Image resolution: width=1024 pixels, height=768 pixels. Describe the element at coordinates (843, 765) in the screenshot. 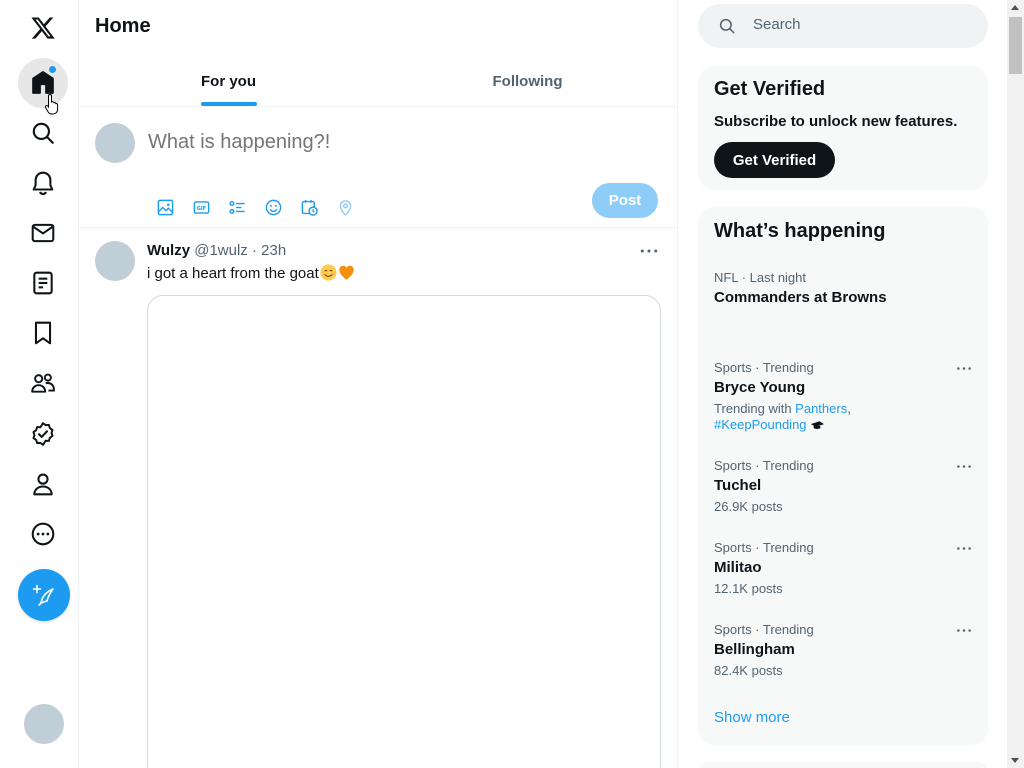

I see `next-card-partial` at that location.